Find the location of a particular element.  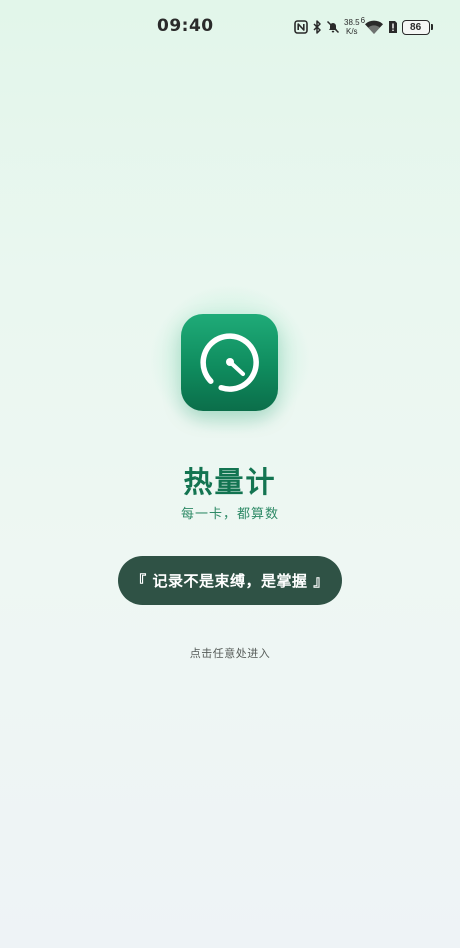

battery-icon: 86 is located at coordinates (417, 27).